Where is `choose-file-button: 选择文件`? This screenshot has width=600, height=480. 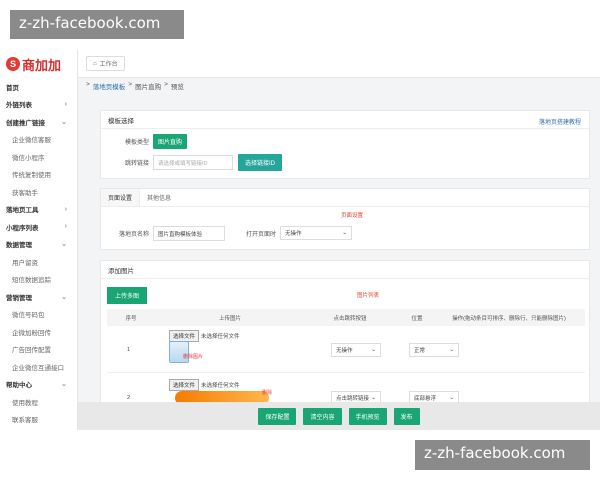 choose-file-button: 选择文件 is located at coordinates (184, 385).